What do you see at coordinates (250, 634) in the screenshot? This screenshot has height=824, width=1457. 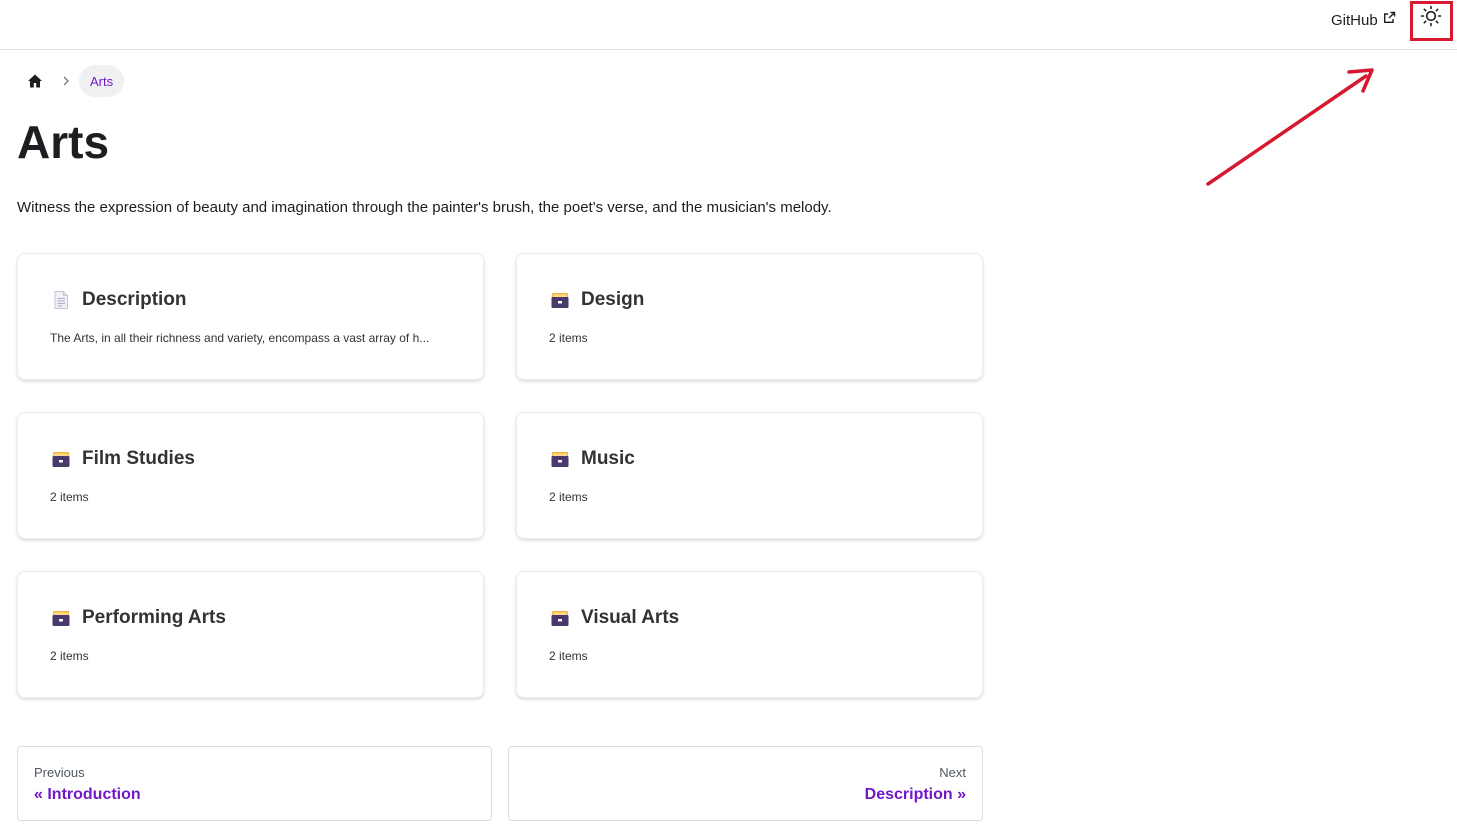 I see `card-performing-arts: Performing Arts 2 items` at bounding box center [250, 634].